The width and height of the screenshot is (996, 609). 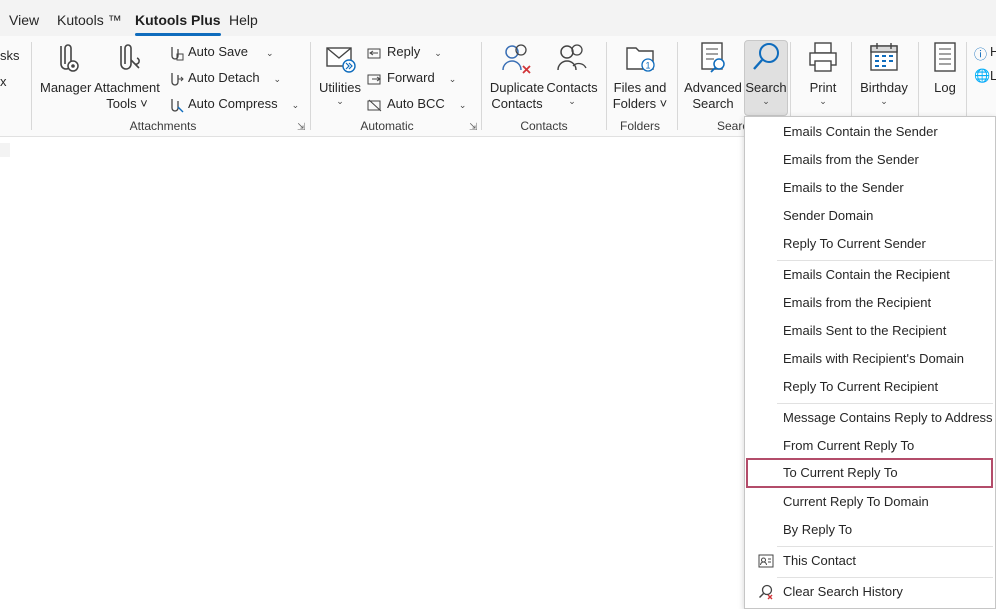 What do you see at coordinates (640, 87) in the screenshot?
I see `files-and-folders-label: Files and` at bounding box center [640, 87].